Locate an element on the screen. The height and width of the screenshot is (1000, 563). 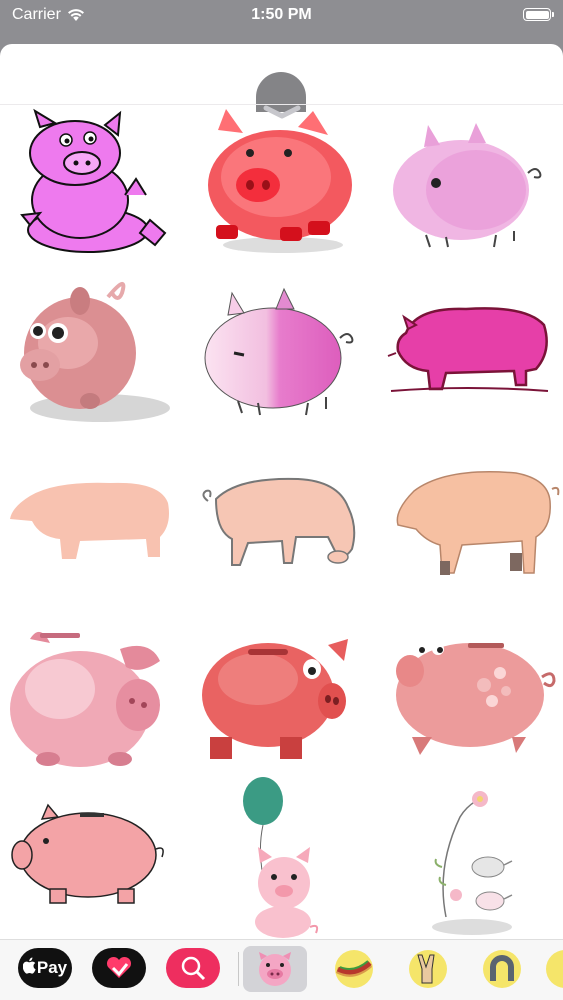
round-pink-pig-icon is located at coordinates (467, 185).